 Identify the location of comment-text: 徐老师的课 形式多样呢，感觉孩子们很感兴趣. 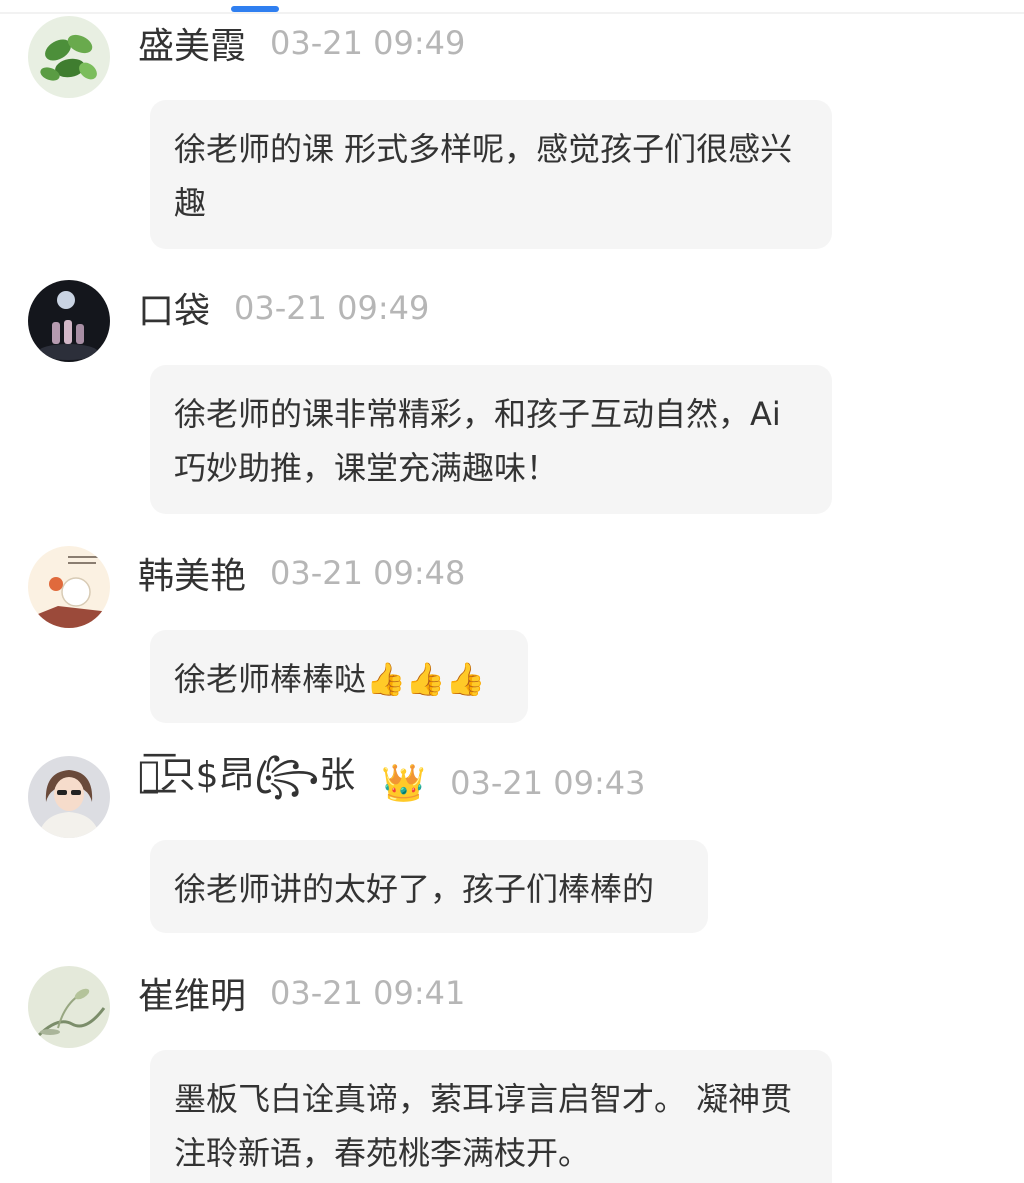
(483, 176).